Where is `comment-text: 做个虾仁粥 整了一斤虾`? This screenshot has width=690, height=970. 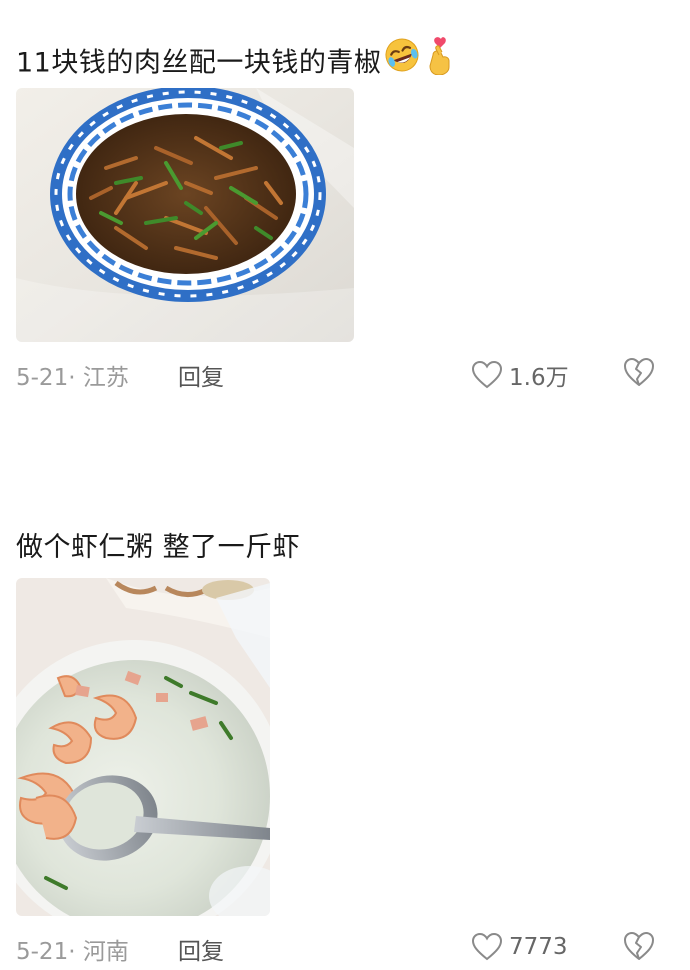
comment-text: 做个虾仁粥 整了一斤虾 is located at coordinates (158, 547).